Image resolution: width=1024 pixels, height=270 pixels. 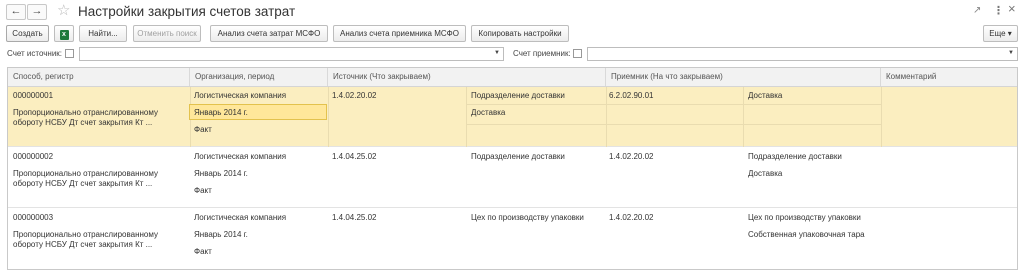 I want to click on source-account-checkbox, so click(x=69, y=53).